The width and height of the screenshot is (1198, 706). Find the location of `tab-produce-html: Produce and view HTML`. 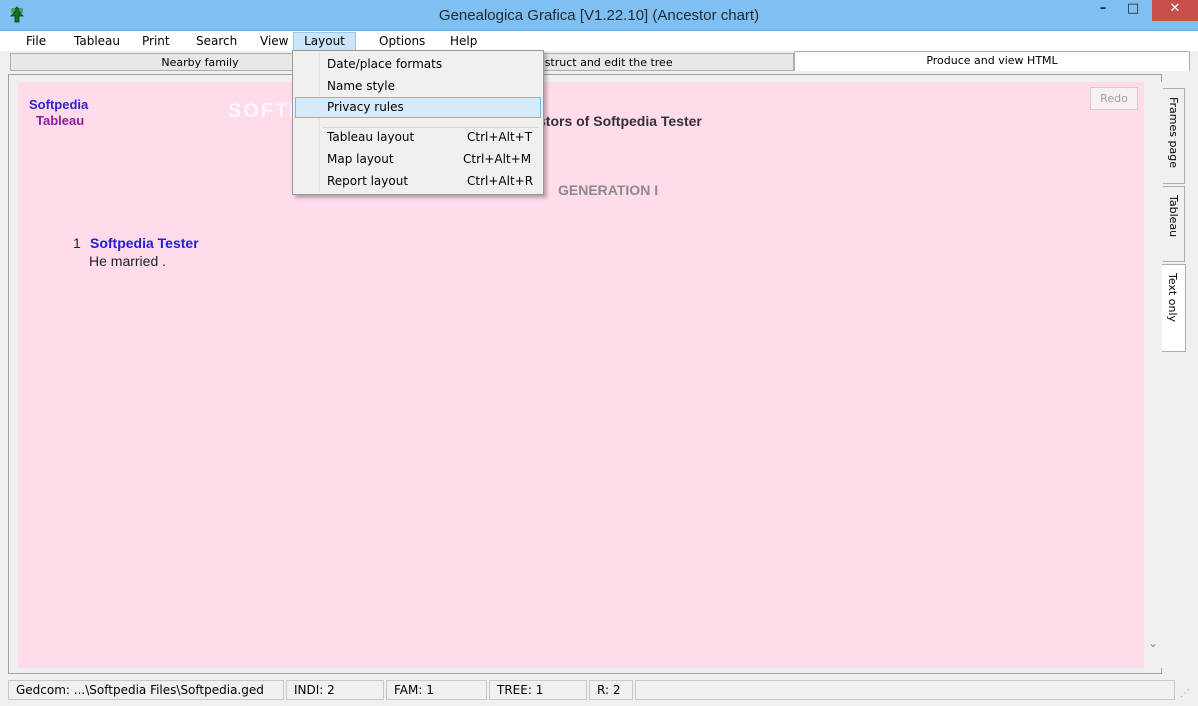

tab-produce-html: Produce and view HTML is located at coordinates (992, 61).